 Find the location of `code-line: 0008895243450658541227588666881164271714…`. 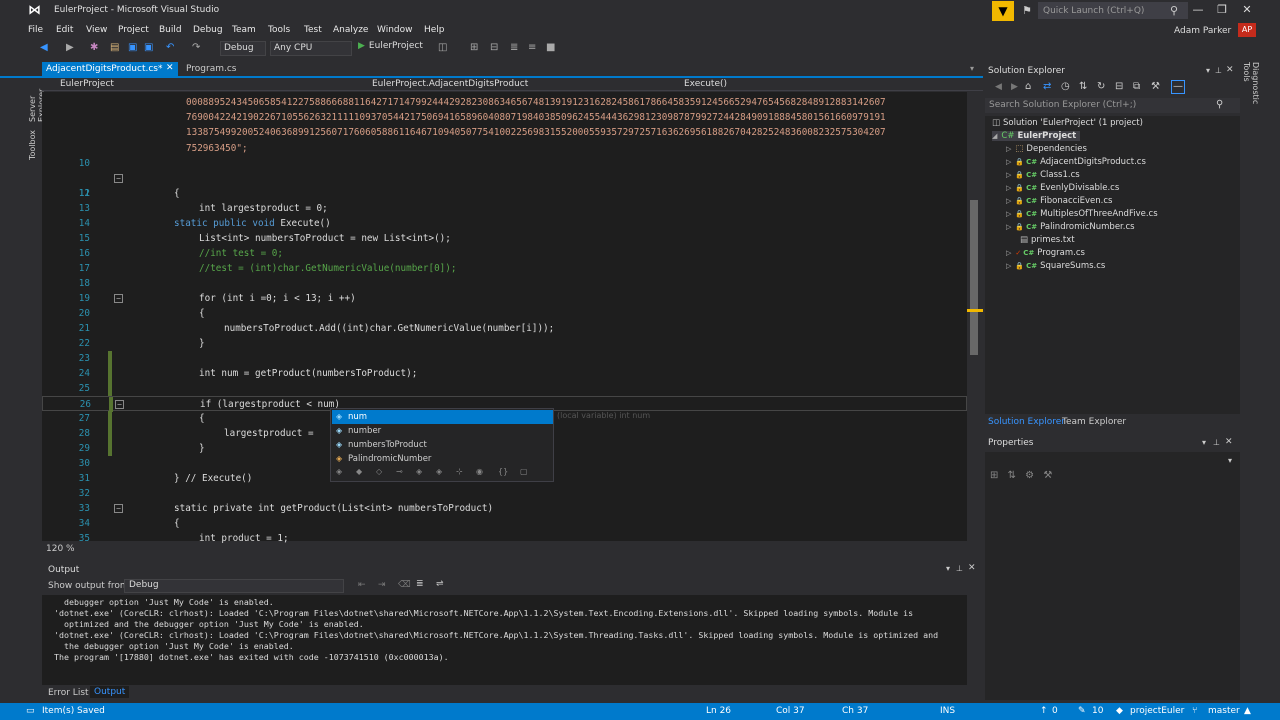

code-line: 0008895243450658541227588666881164271714… is located at coordinates (504, 102).